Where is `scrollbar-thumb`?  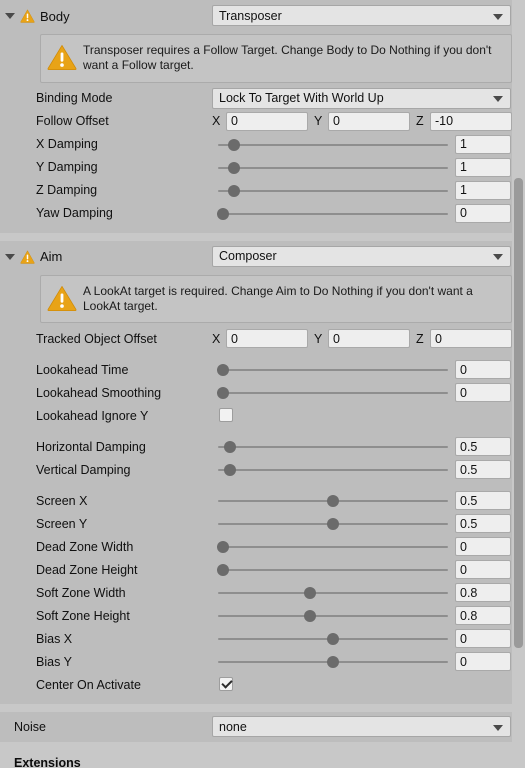 scrollbar-thumb is located at coordinates (518, 413).